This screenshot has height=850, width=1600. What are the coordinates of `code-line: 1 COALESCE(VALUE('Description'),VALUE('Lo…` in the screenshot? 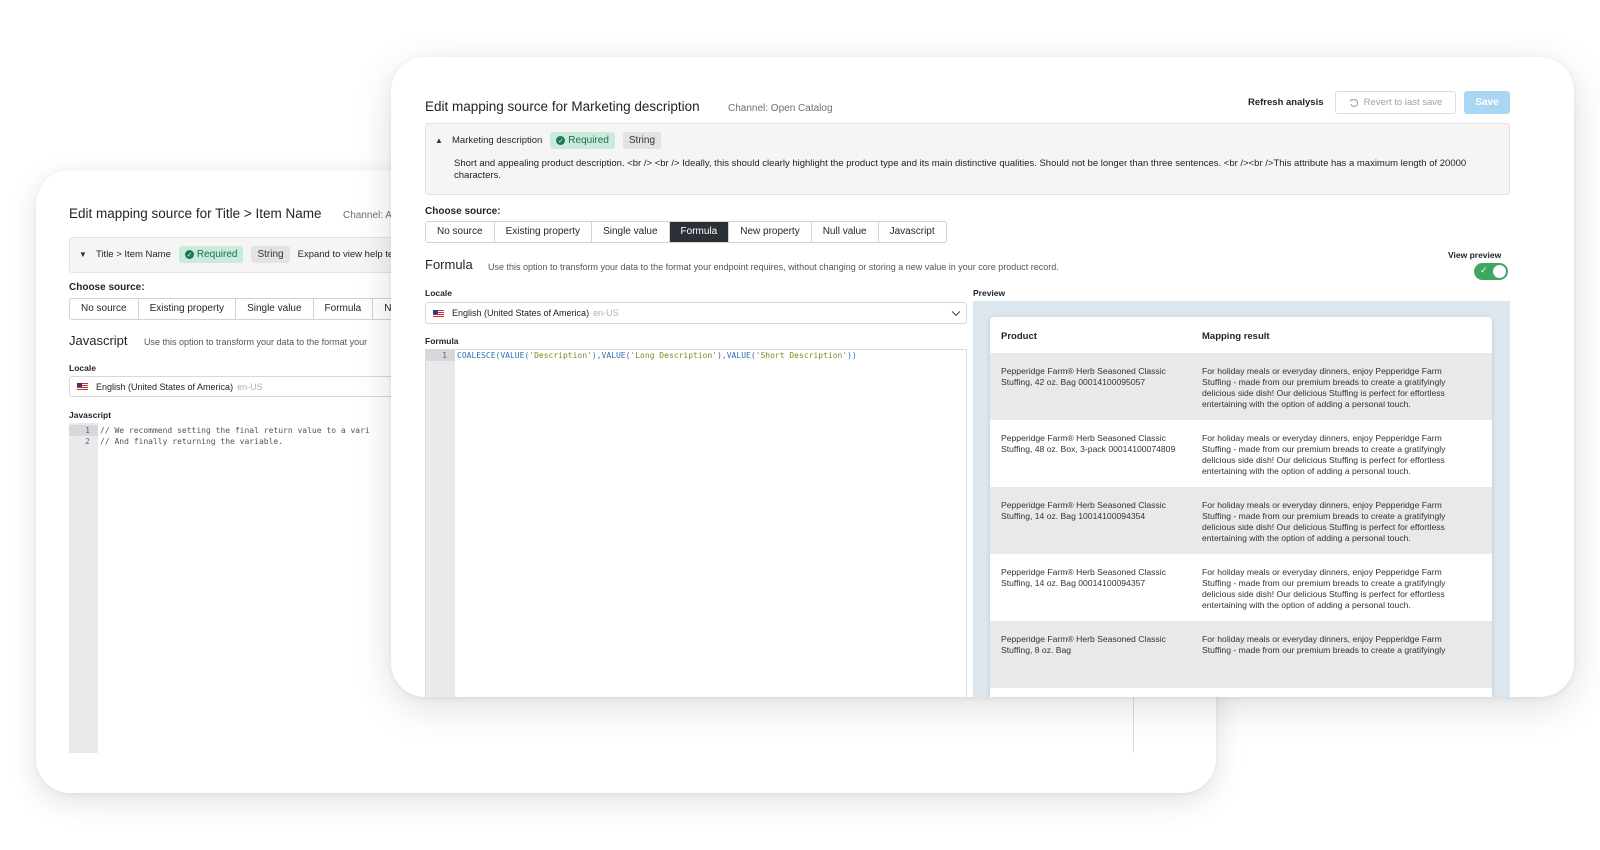 It's located at (641, 355).